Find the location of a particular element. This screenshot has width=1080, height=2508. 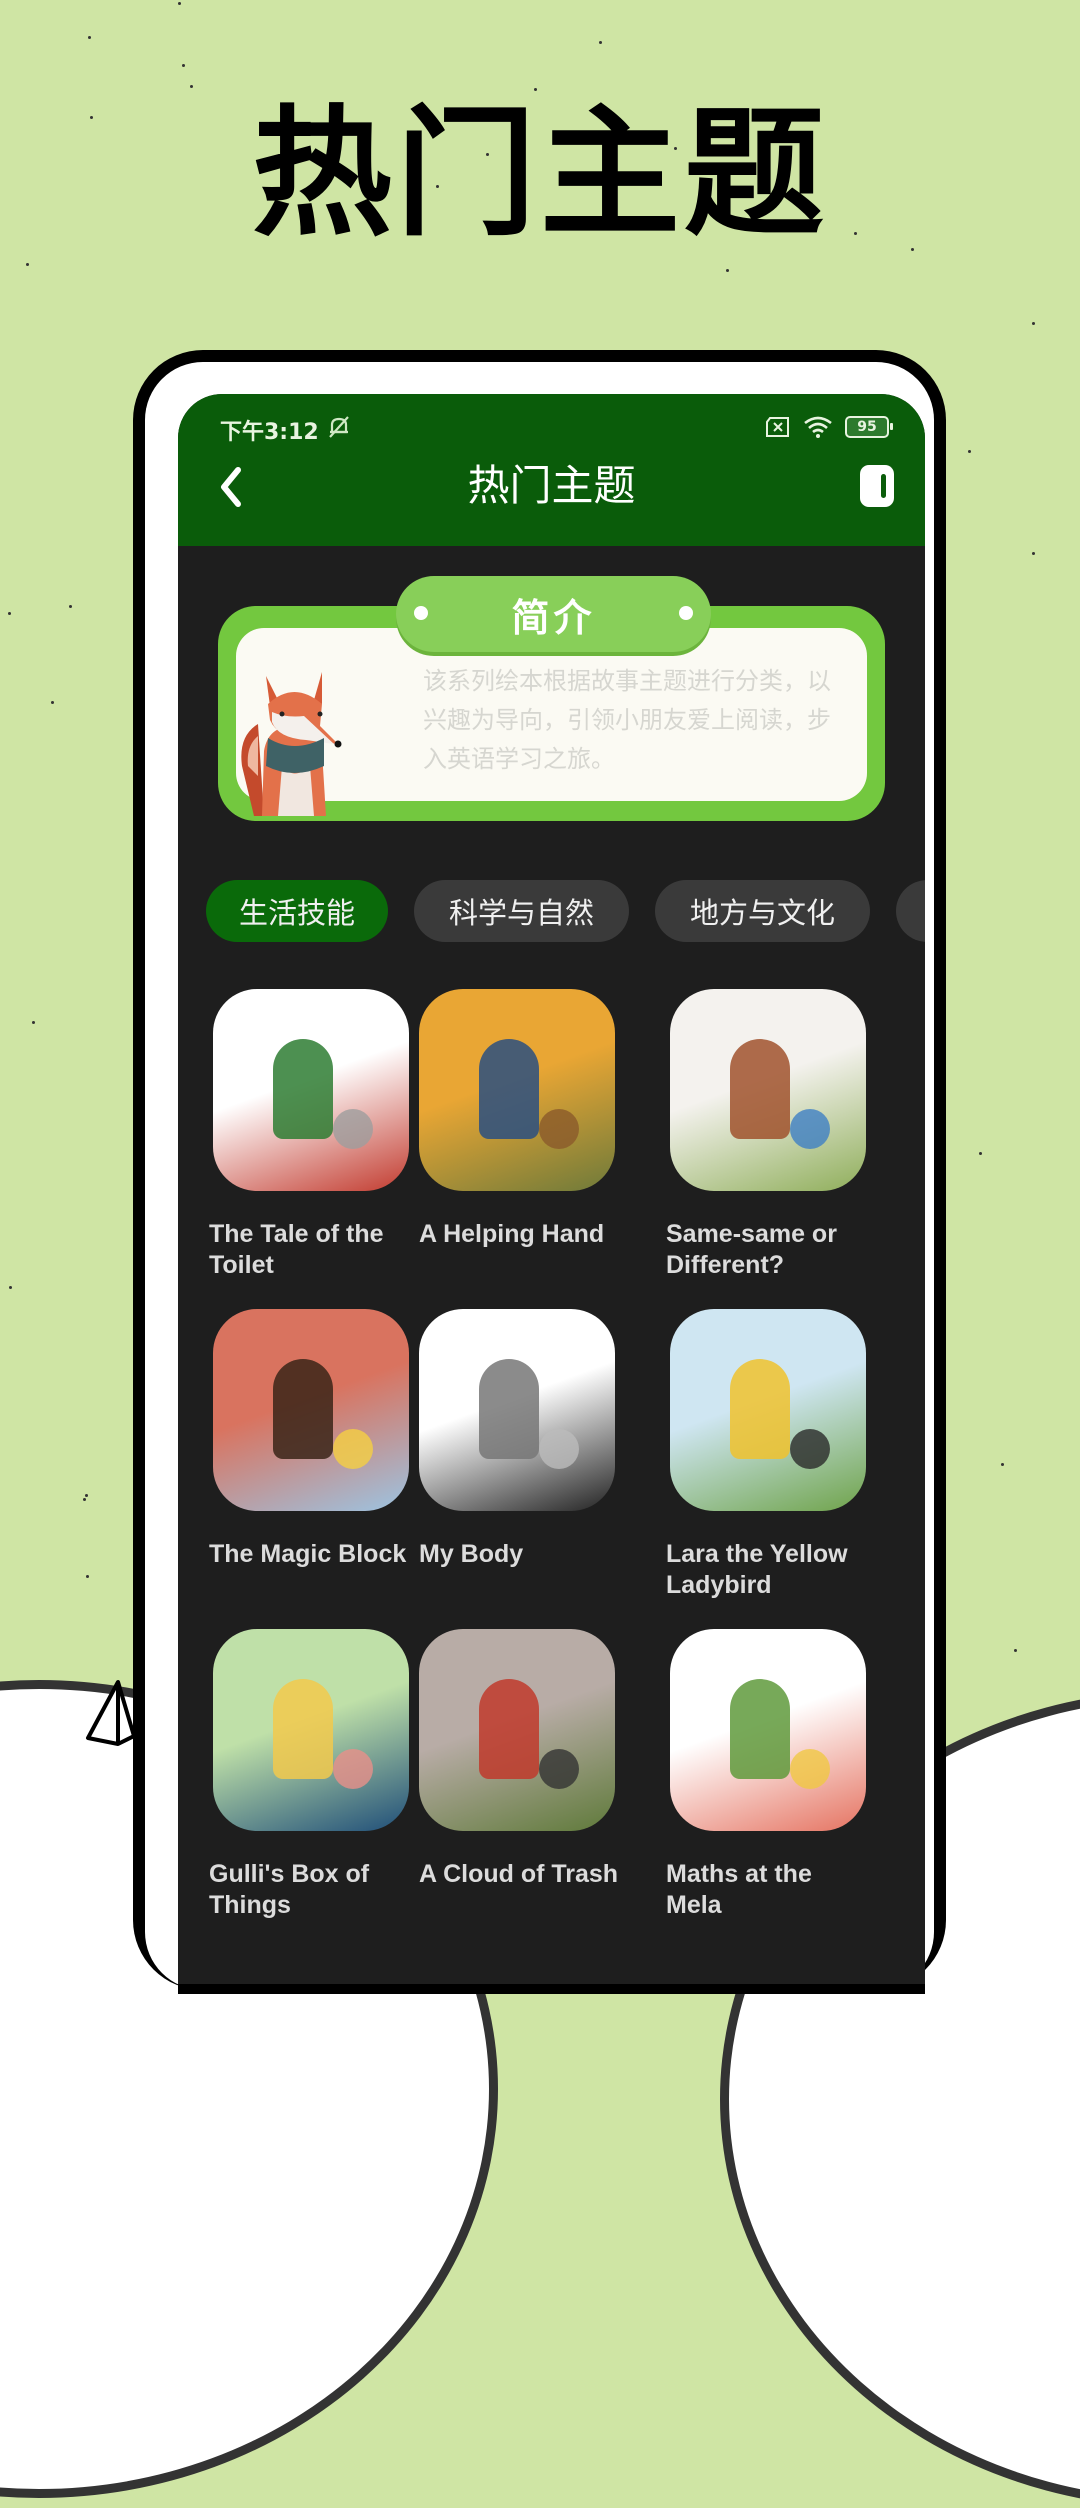

book-card: Same-same or Different? is located at coordinates (766, 1135).